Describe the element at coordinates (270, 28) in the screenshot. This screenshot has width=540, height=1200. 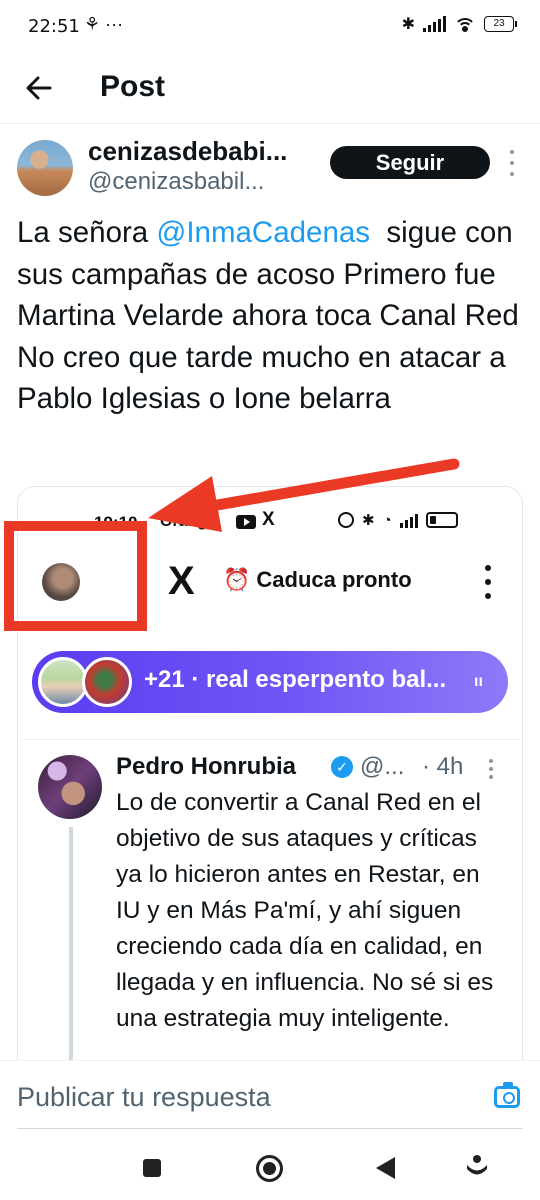
I see `status-bar: 22:51 ⚘ ··· ✱ 23` at that location.